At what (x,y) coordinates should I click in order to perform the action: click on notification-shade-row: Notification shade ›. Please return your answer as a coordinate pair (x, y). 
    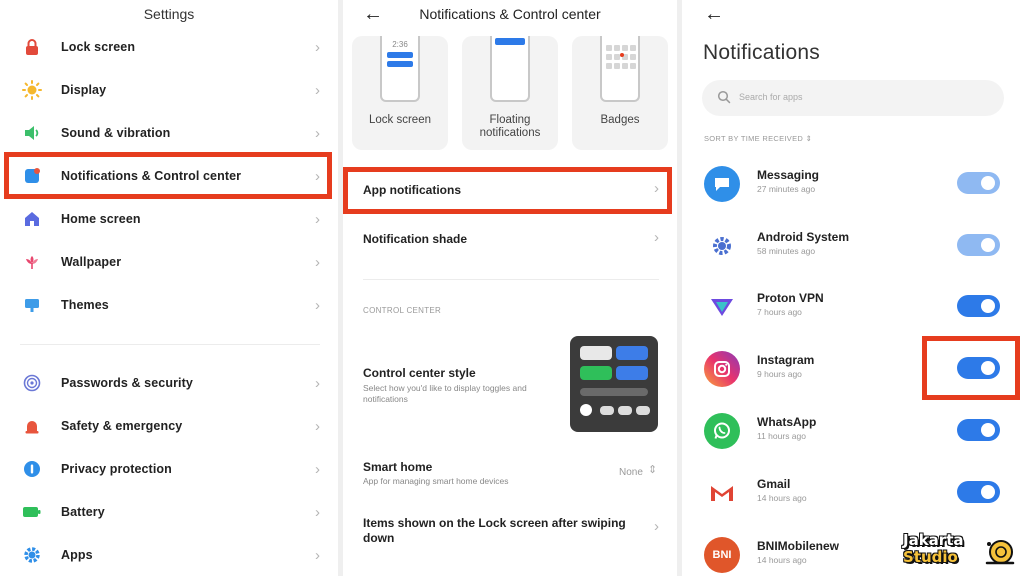
    Looking at the image, I should click on (510, 240).